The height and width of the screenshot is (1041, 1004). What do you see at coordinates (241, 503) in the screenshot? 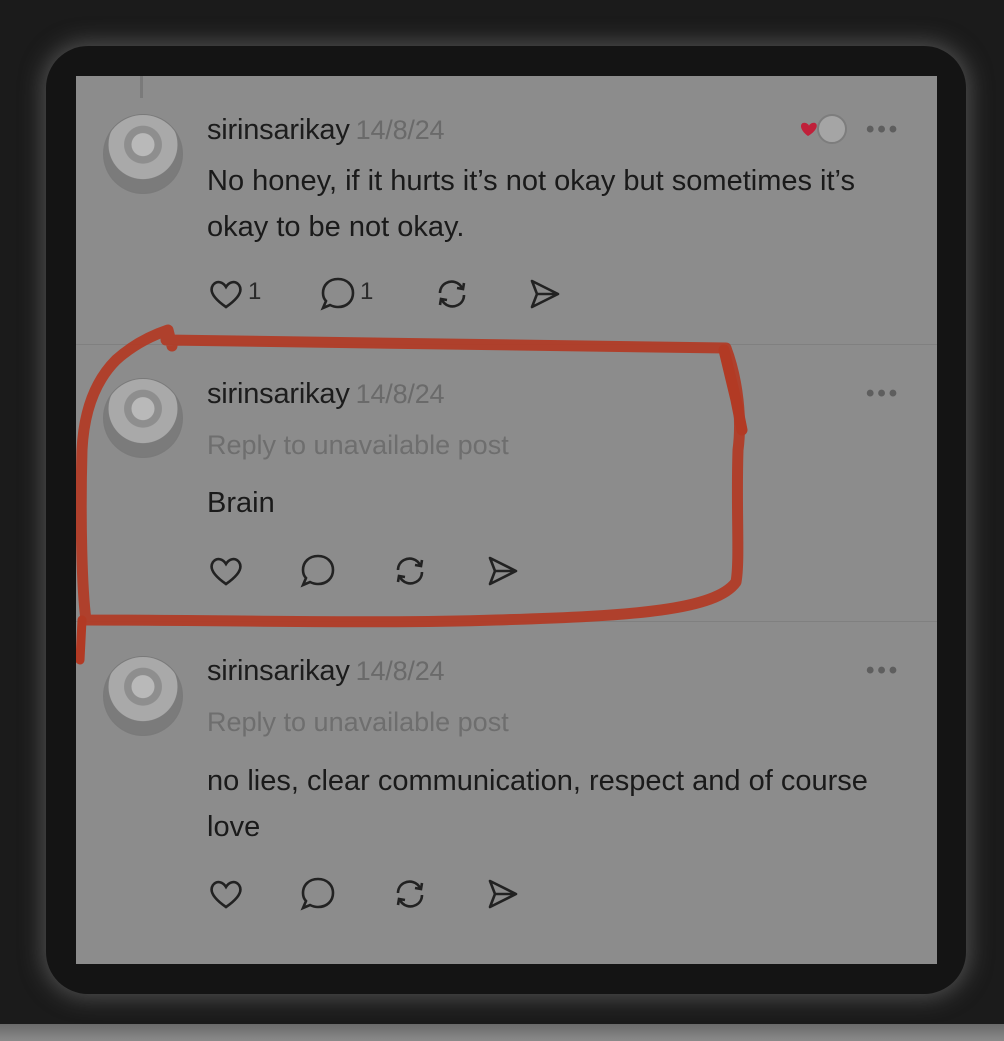
I see `post-text: Brain` at bounding box center [241, 503].